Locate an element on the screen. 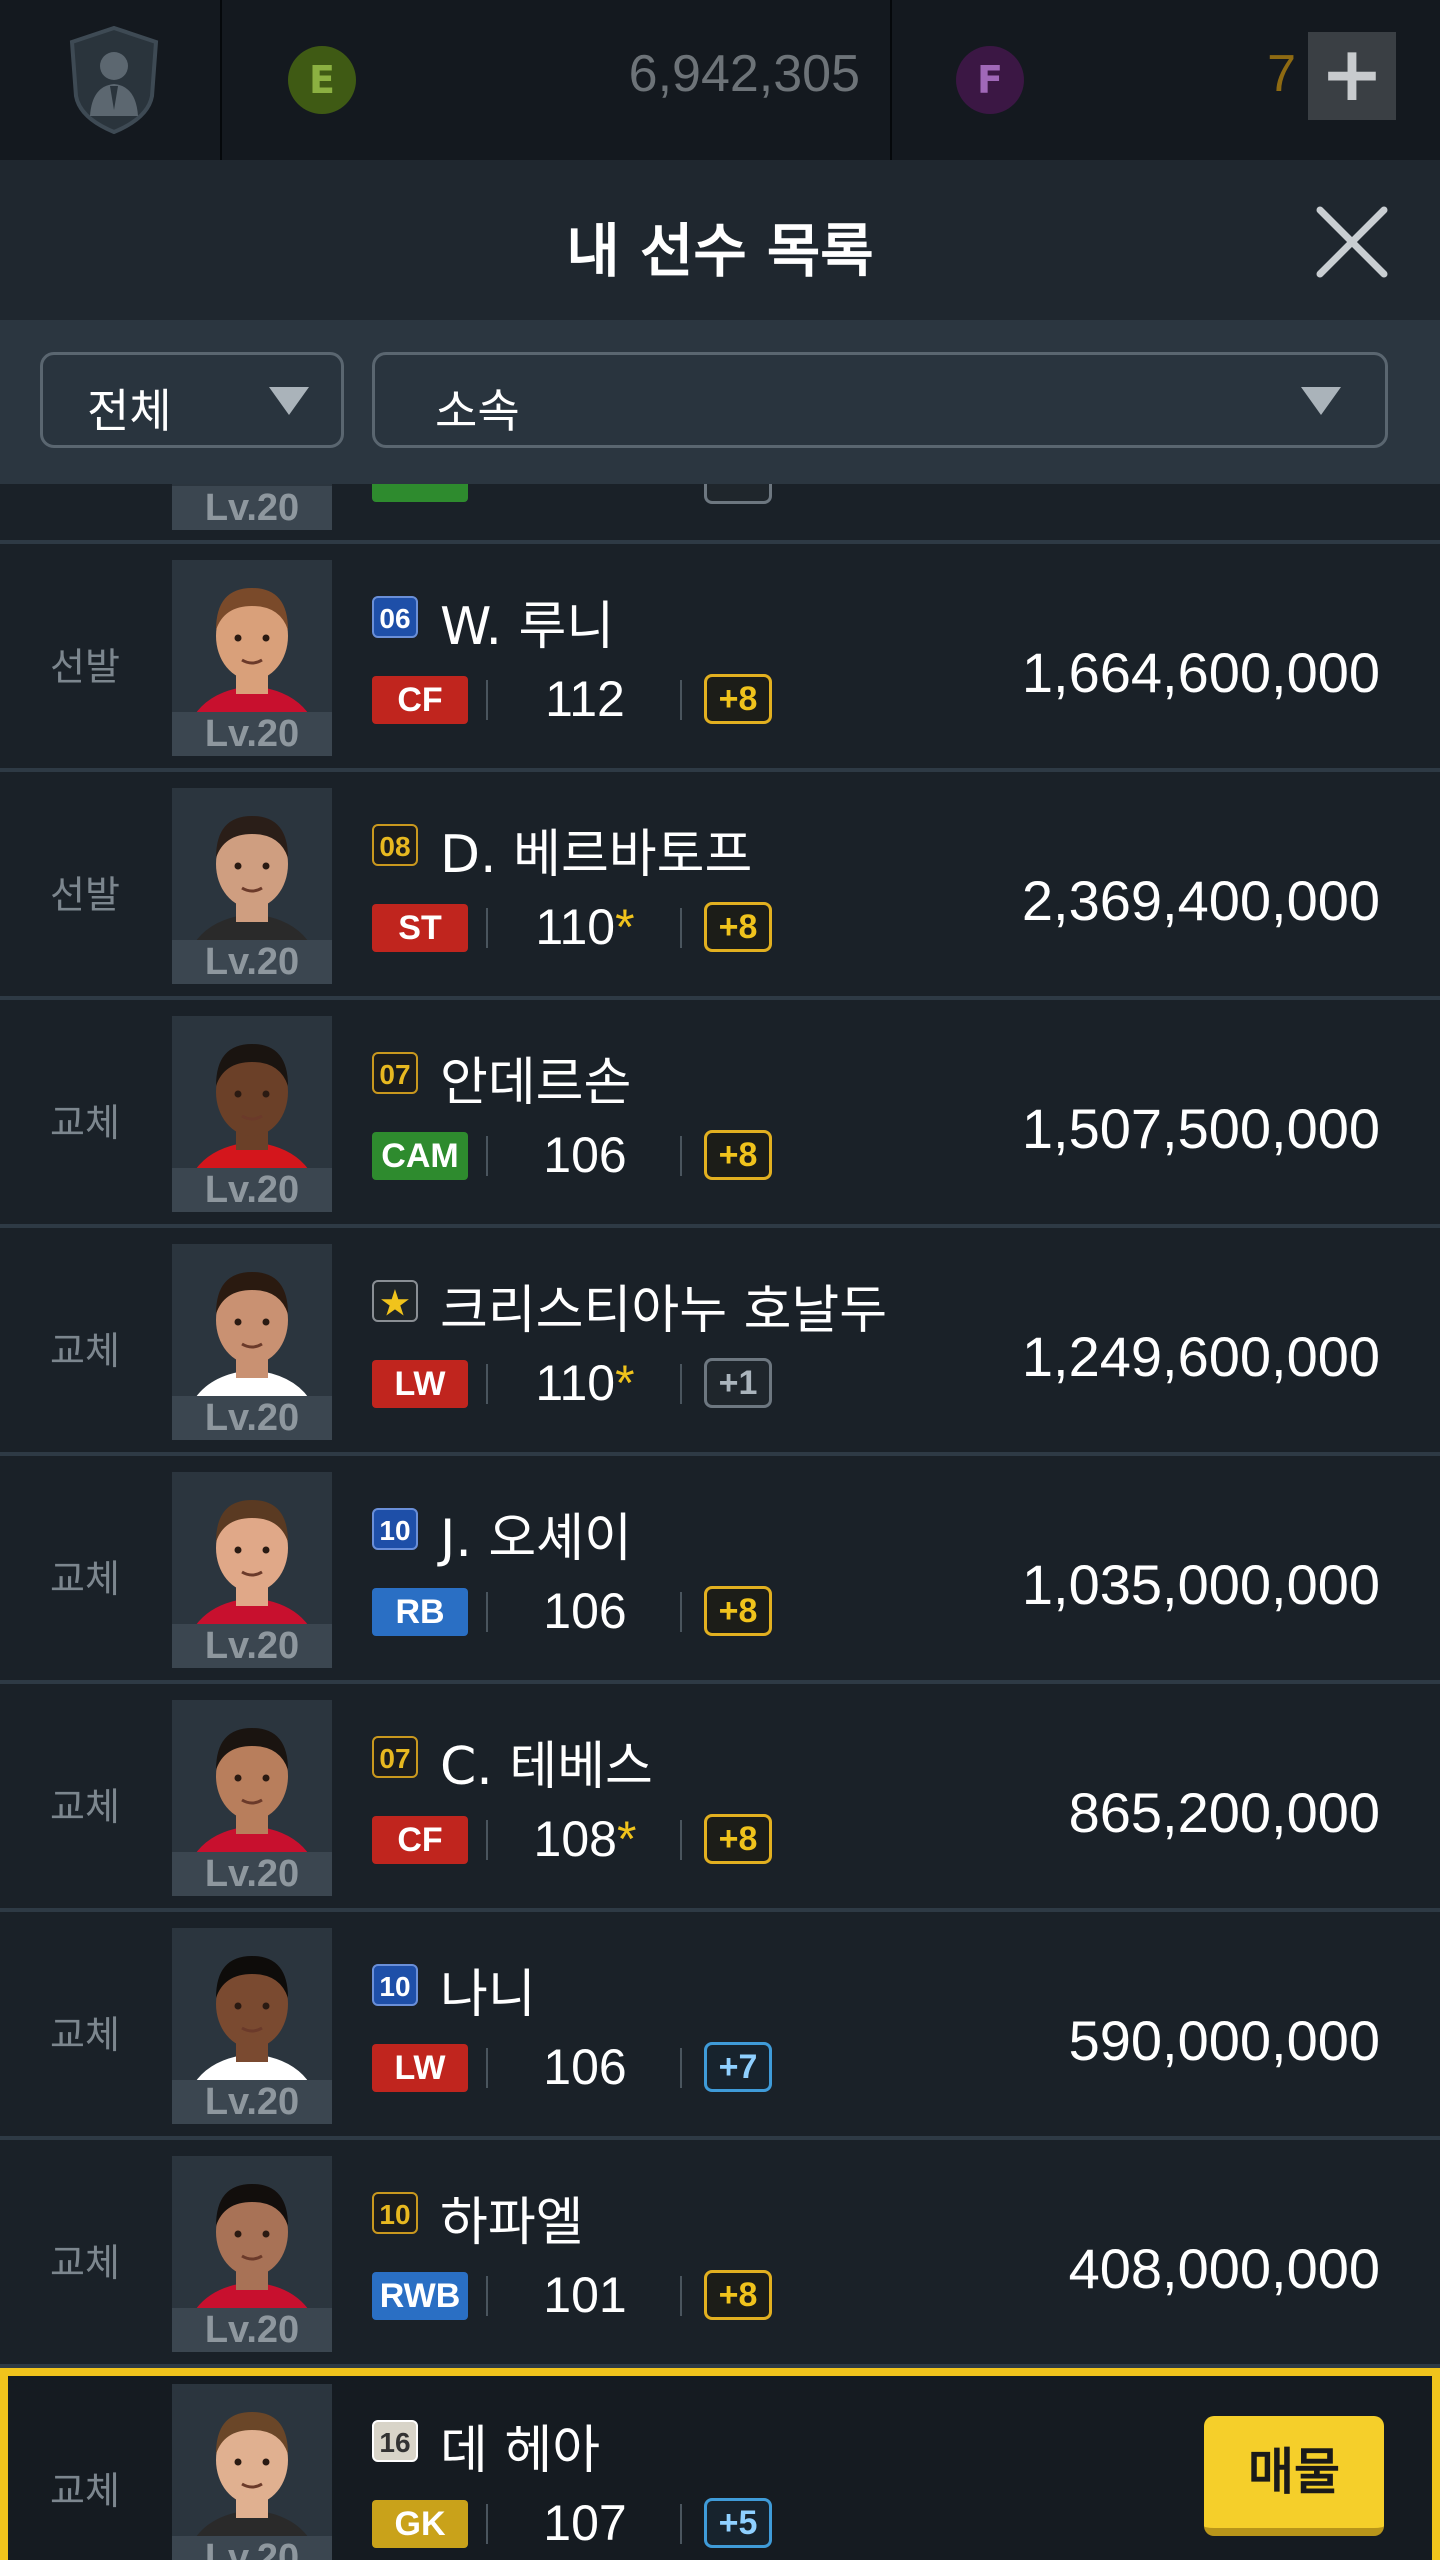 The height and width of the screenshot is (2560, 1440). overall-rating: 107 is located at coordinates (585, 2523).